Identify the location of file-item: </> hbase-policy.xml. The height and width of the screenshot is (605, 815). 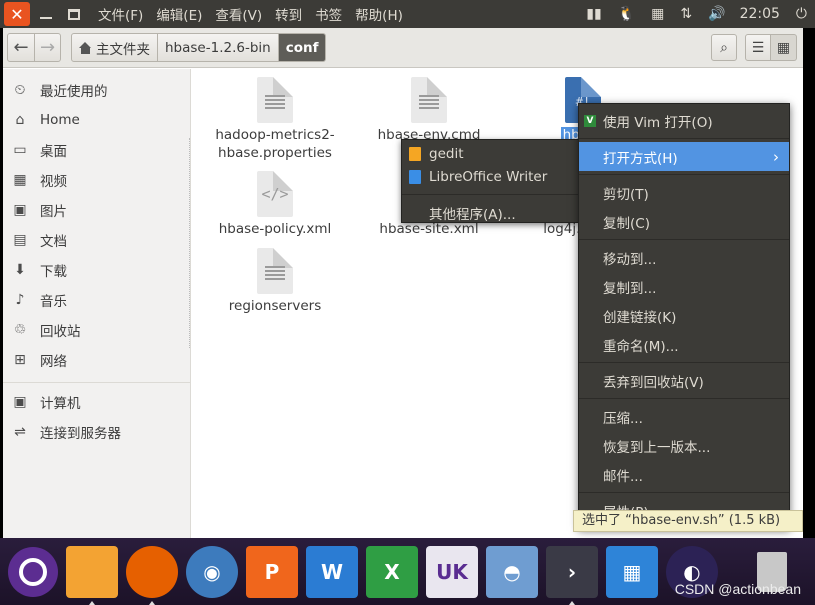
(275, 204).